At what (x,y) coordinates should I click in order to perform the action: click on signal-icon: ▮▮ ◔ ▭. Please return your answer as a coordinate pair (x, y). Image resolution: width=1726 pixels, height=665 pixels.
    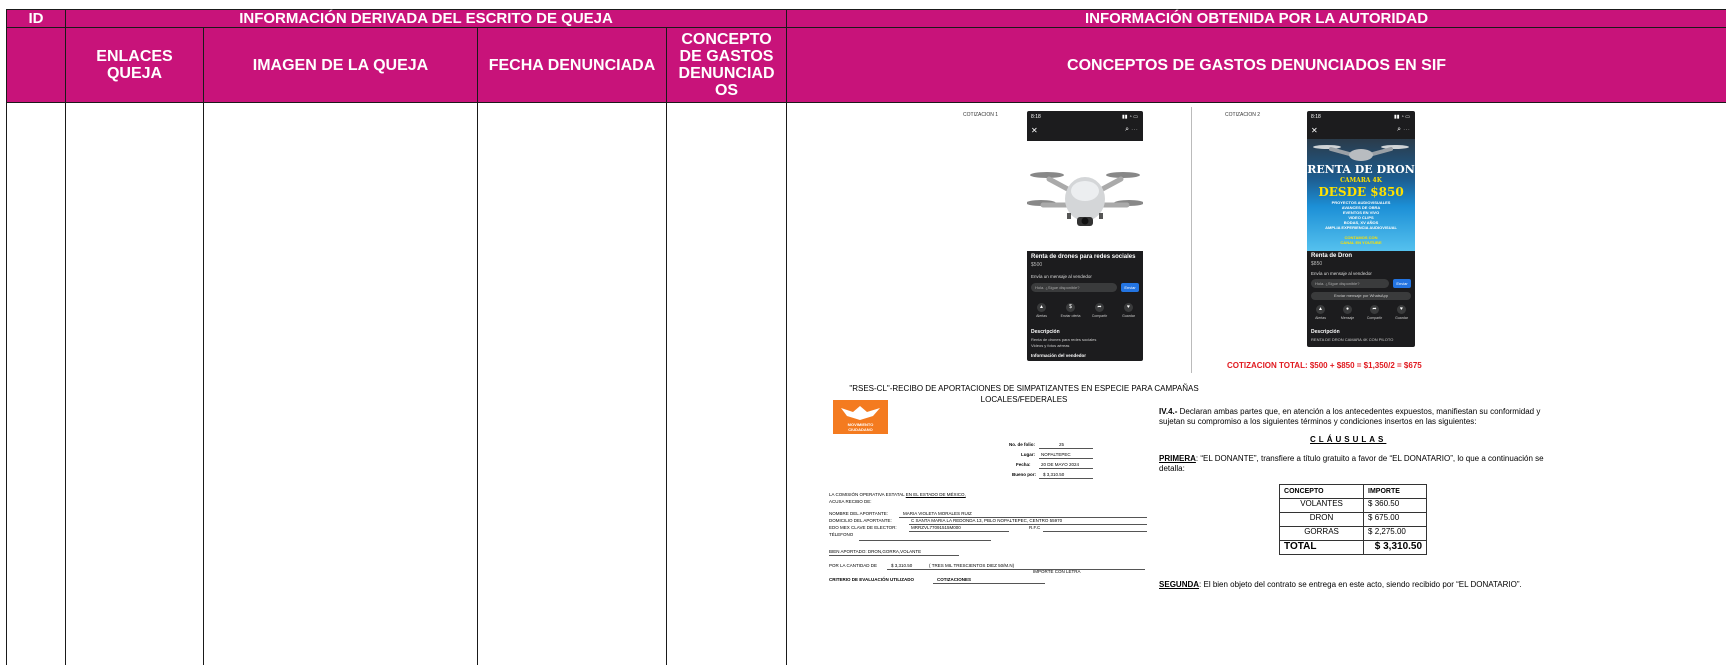
    Looking at the image, I should click on (1130, 117).